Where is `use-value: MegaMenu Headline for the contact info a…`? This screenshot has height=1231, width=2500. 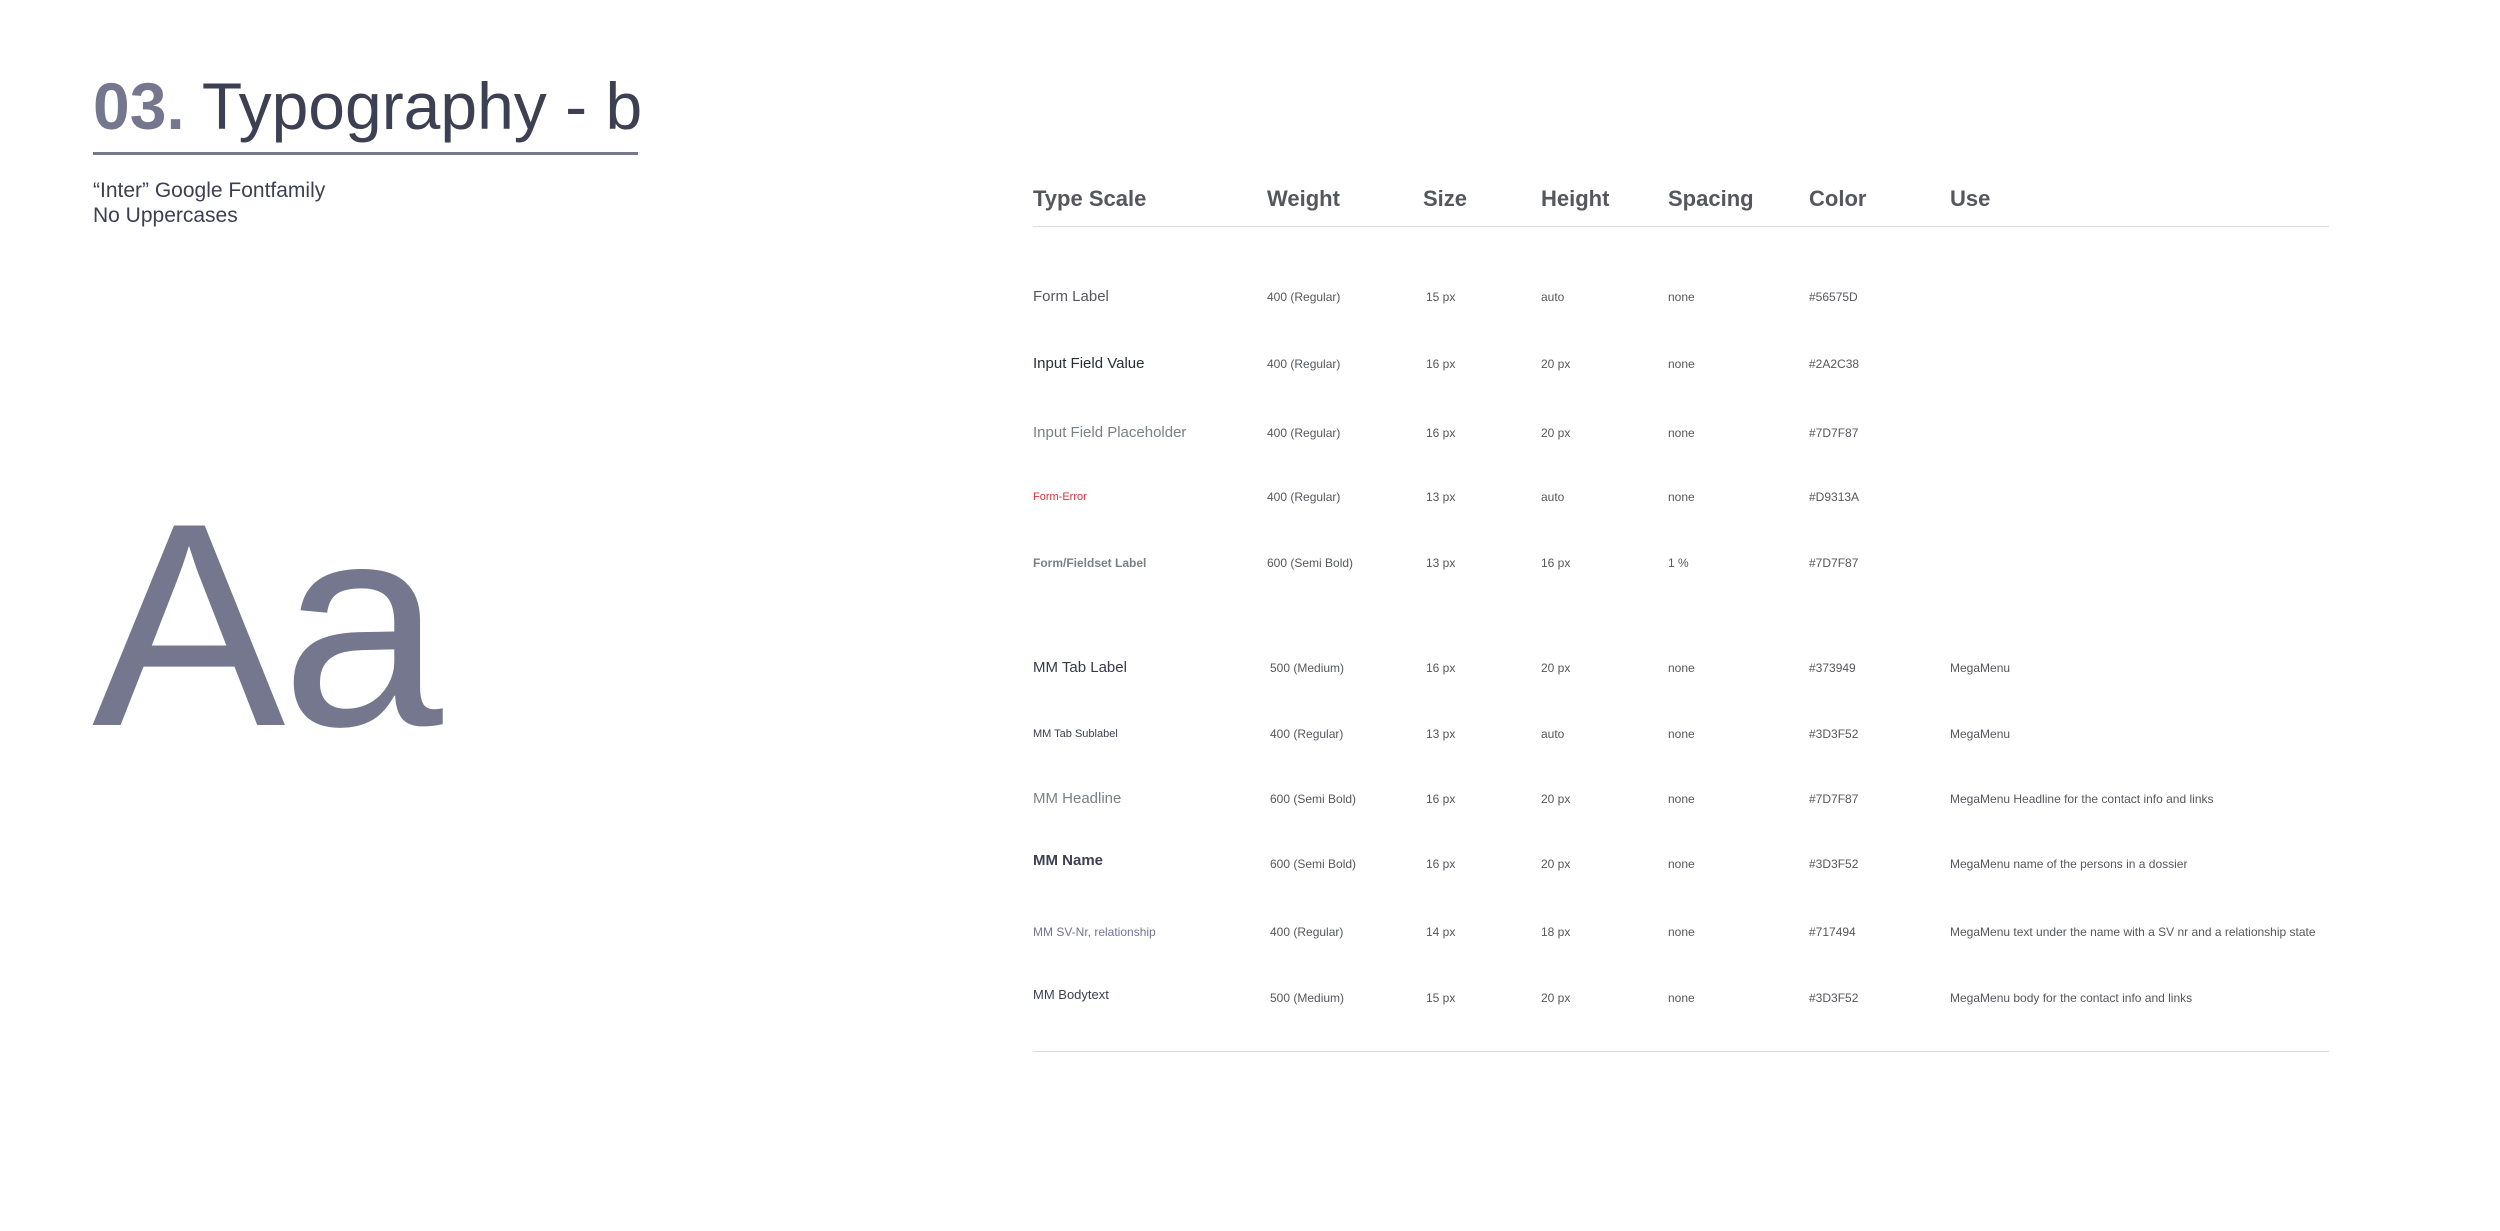 use-value: MegaMenu Headline for the contact info a… is located at coordinates (2082, 799).